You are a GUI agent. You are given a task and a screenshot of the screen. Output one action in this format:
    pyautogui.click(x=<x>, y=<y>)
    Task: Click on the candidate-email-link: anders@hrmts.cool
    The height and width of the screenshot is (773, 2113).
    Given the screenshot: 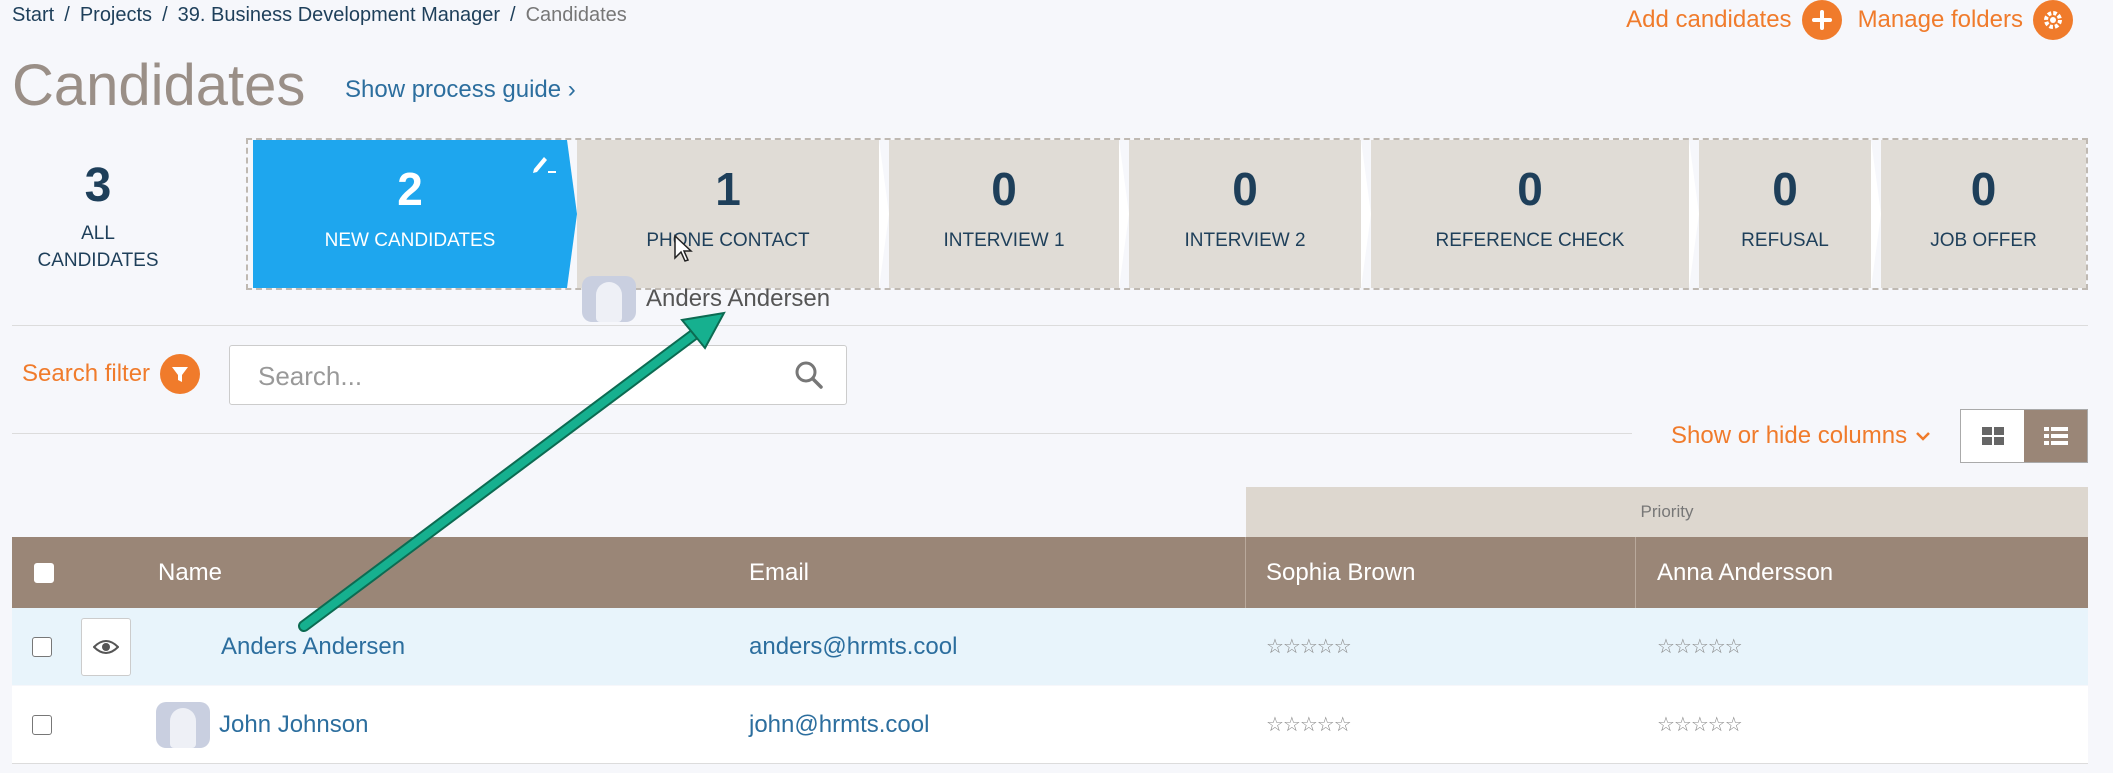 What is the action you would take?
    pyautogui.click(x=853, y=647)
    